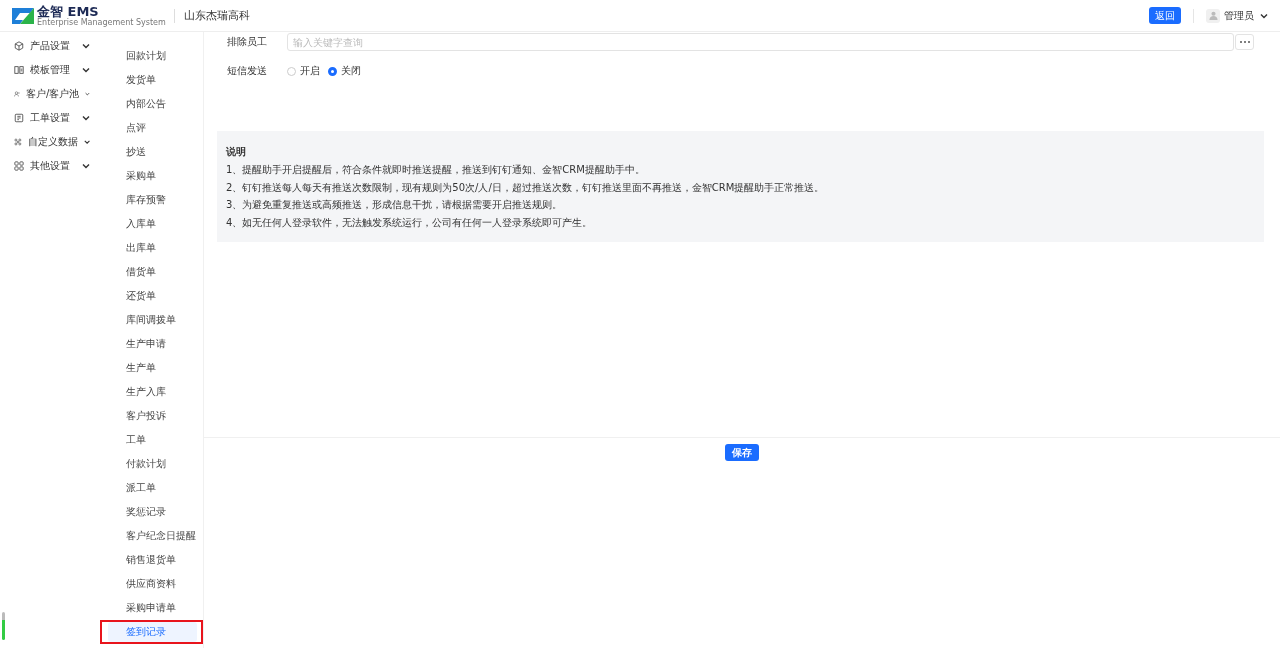  Describe the element at coordinates (1239, 15) in the screenshot. I see `user-name: 管理员` at that location.